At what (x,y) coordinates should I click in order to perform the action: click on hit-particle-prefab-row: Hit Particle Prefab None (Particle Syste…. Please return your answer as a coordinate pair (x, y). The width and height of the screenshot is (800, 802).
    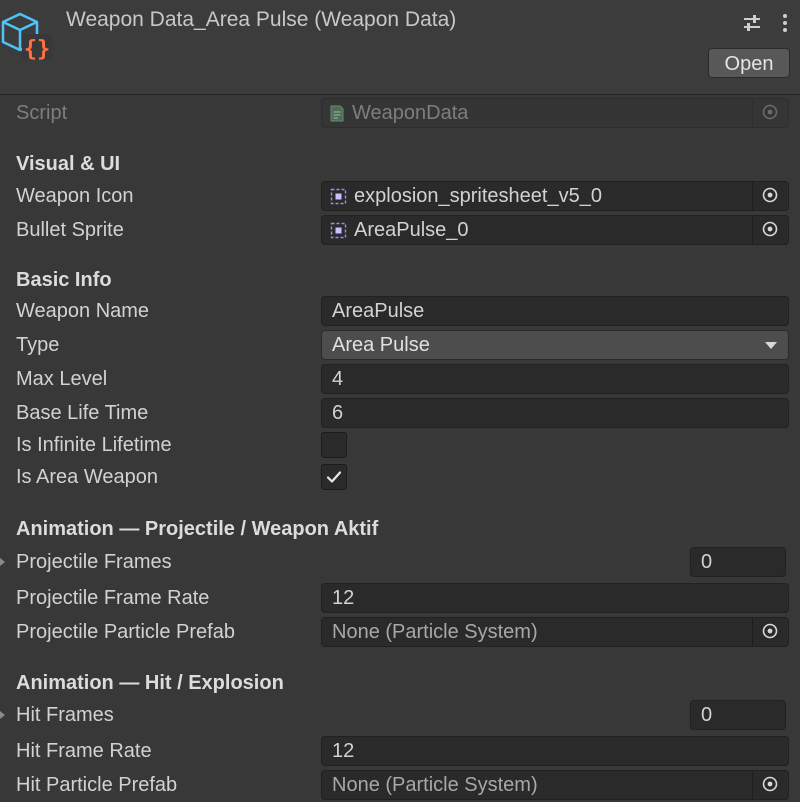
    Looking at the image, I should click on (400, 785).